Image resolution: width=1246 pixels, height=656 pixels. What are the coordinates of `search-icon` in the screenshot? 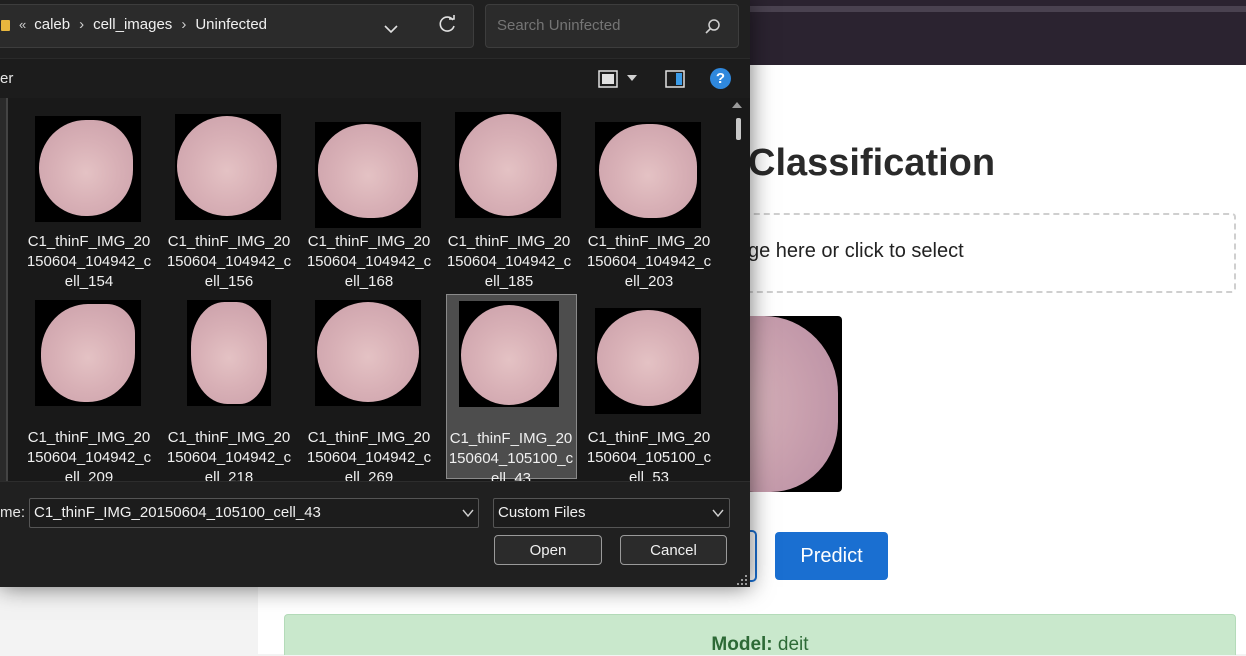 It's located at (713, 27).